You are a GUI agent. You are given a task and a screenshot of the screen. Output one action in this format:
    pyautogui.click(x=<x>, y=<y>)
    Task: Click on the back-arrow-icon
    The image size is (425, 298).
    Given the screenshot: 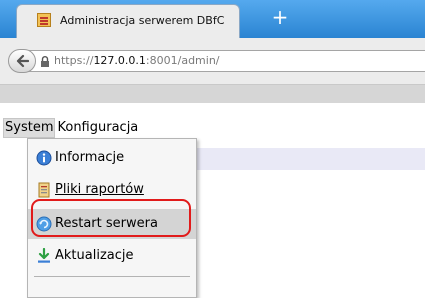 What is the action you would take?
    pyautogui.click(x=22, y=61)
    